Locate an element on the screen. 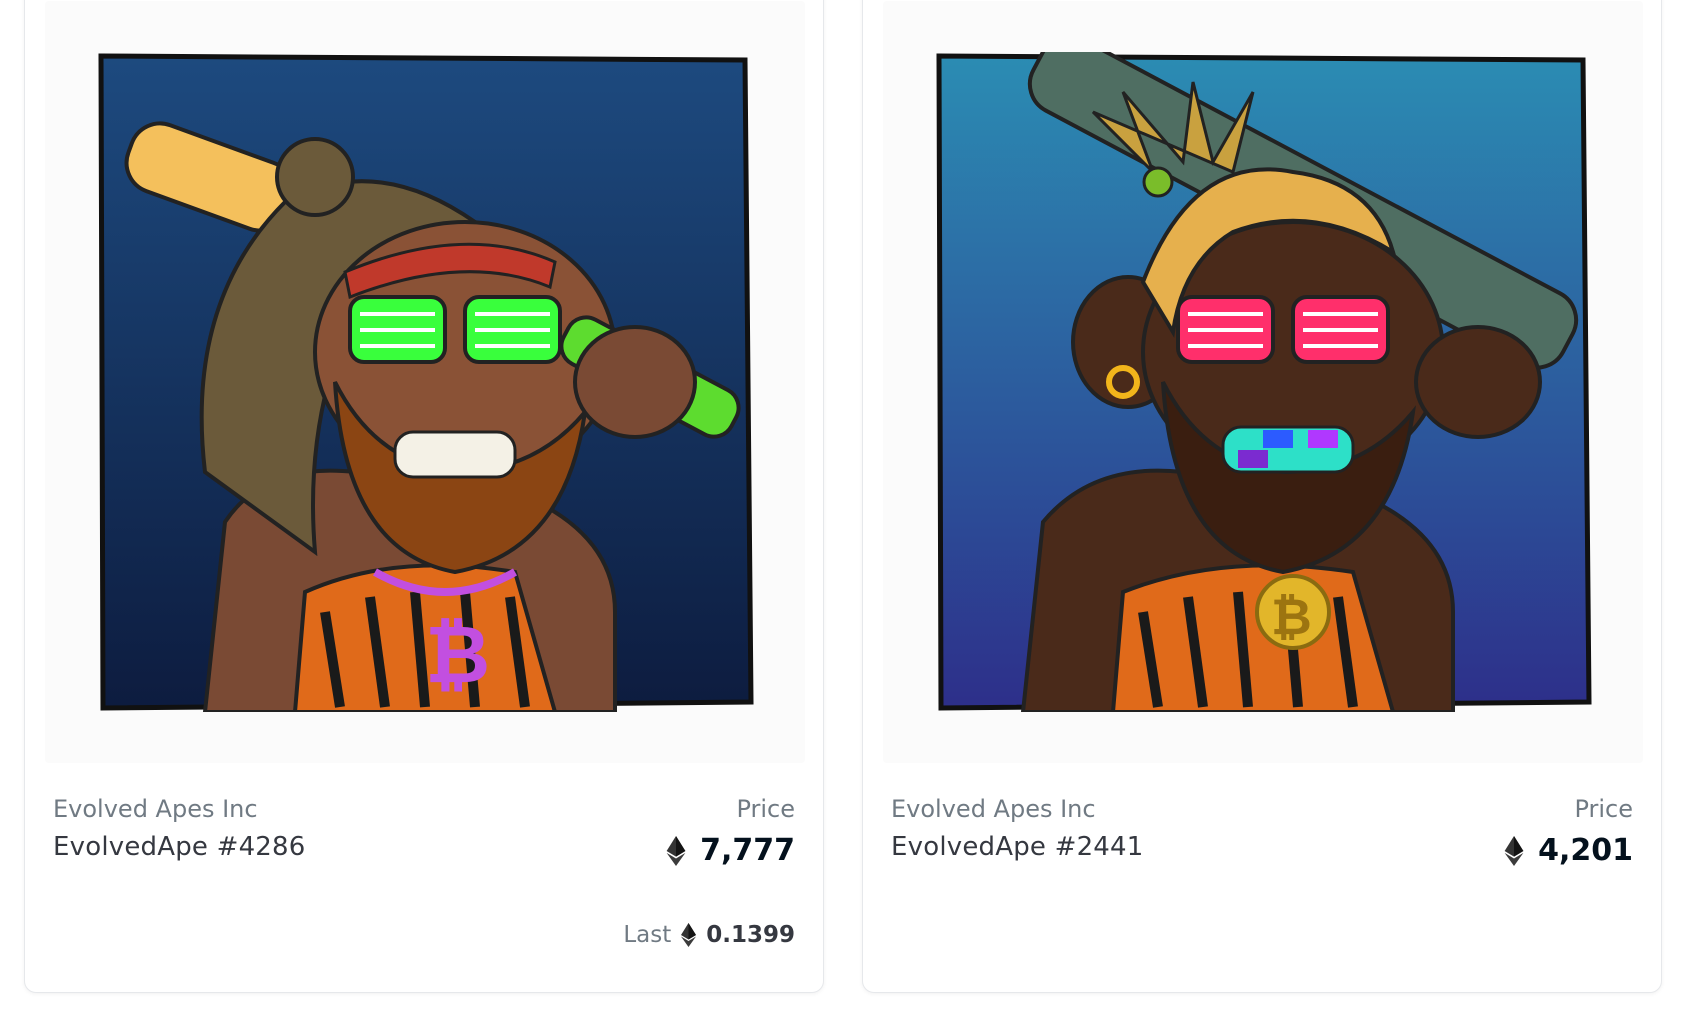 The image size is (1685, 1013). price-value: 7,777 is located at coordinates (747, 850).